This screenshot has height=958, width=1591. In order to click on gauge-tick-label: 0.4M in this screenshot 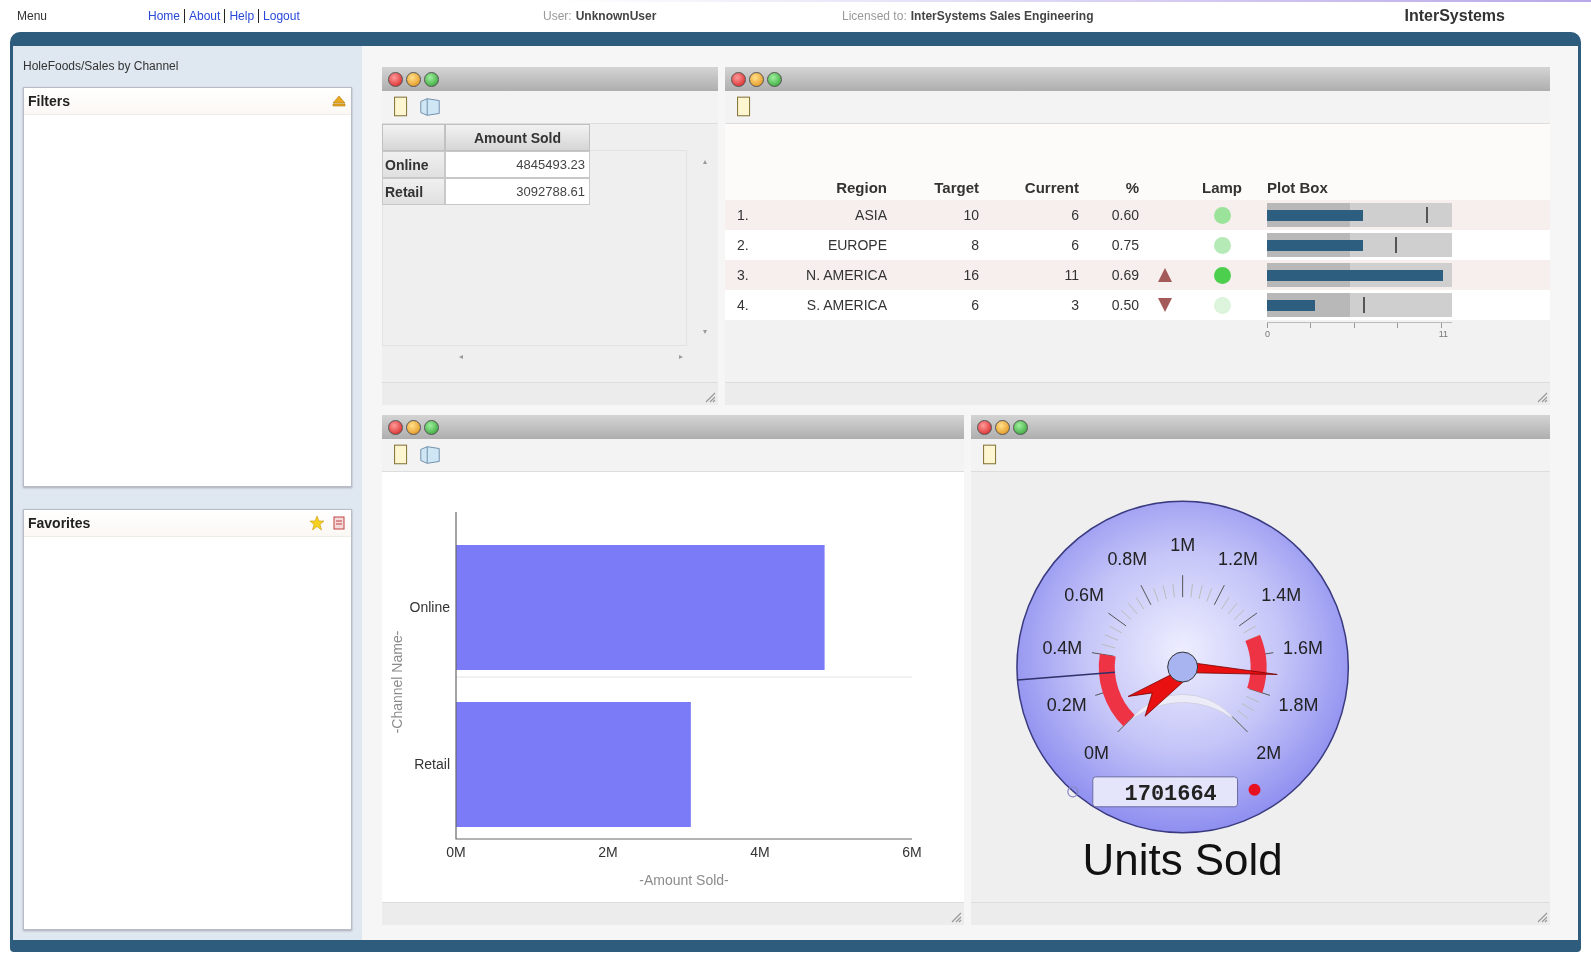, I will do `click(1062, 647)`.